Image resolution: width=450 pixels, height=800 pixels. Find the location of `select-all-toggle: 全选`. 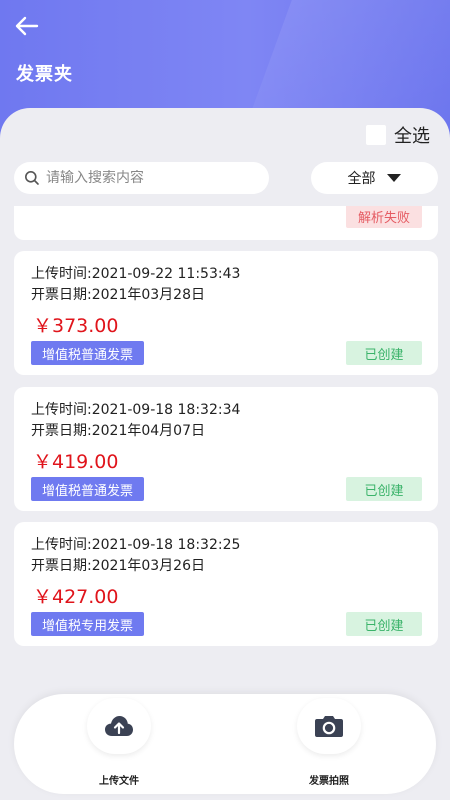

select-all-toggle: 全选 is located at coordinates (398, 135).